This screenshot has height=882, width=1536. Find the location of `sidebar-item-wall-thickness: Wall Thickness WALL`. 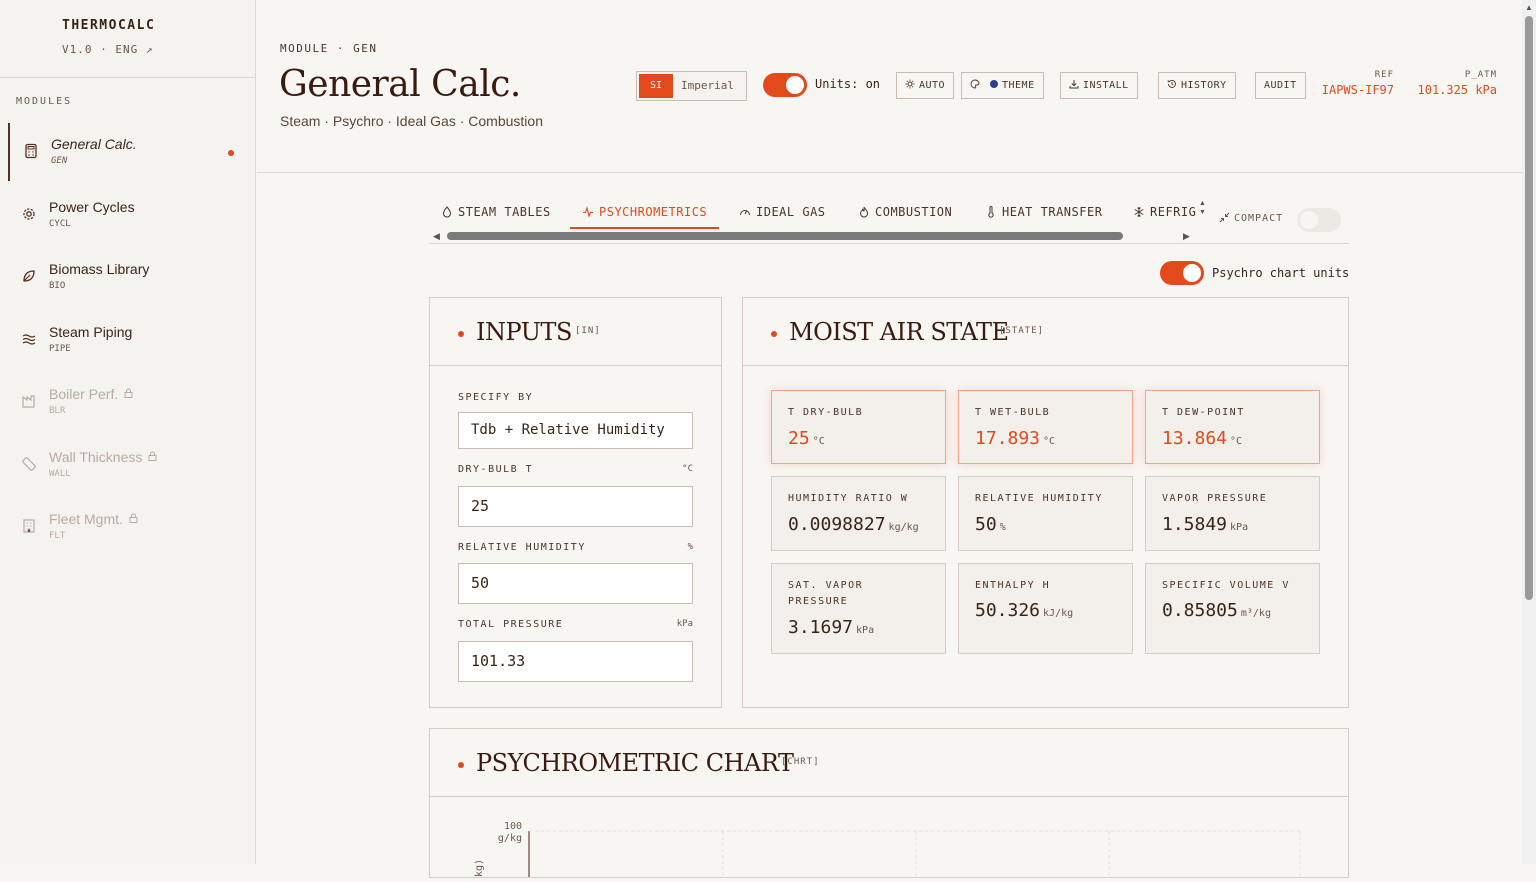

sidebar-item-wall-thickness: Wall Thickness WALL is located at coordinates (127, 465).